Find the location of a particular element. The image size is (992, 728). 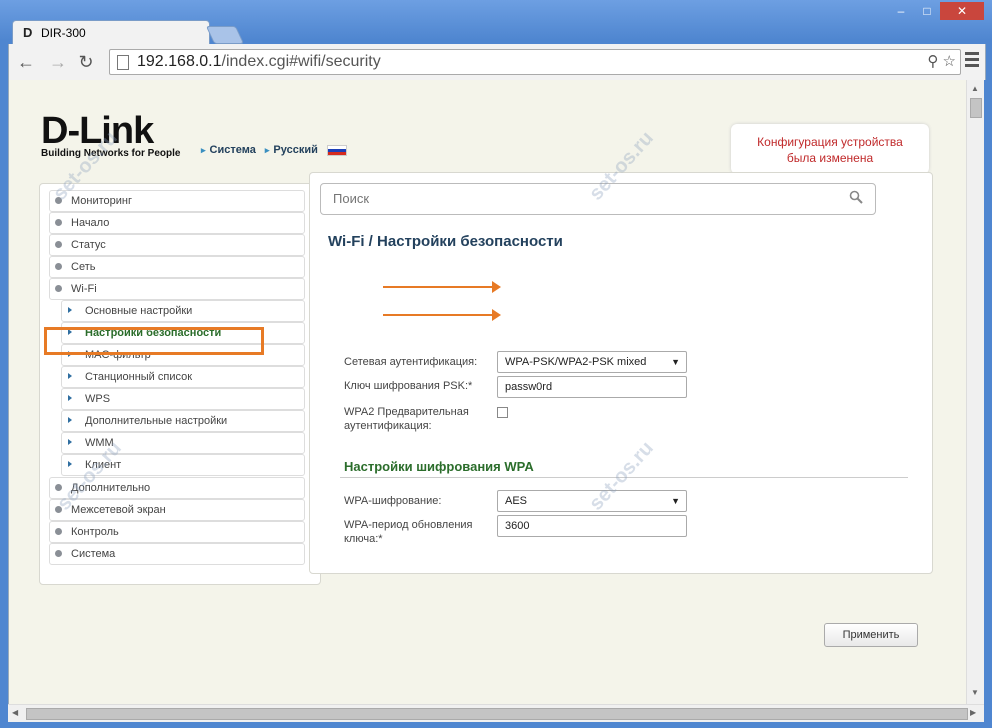

close-icon: ✕ is located at coordinates (962, 11).